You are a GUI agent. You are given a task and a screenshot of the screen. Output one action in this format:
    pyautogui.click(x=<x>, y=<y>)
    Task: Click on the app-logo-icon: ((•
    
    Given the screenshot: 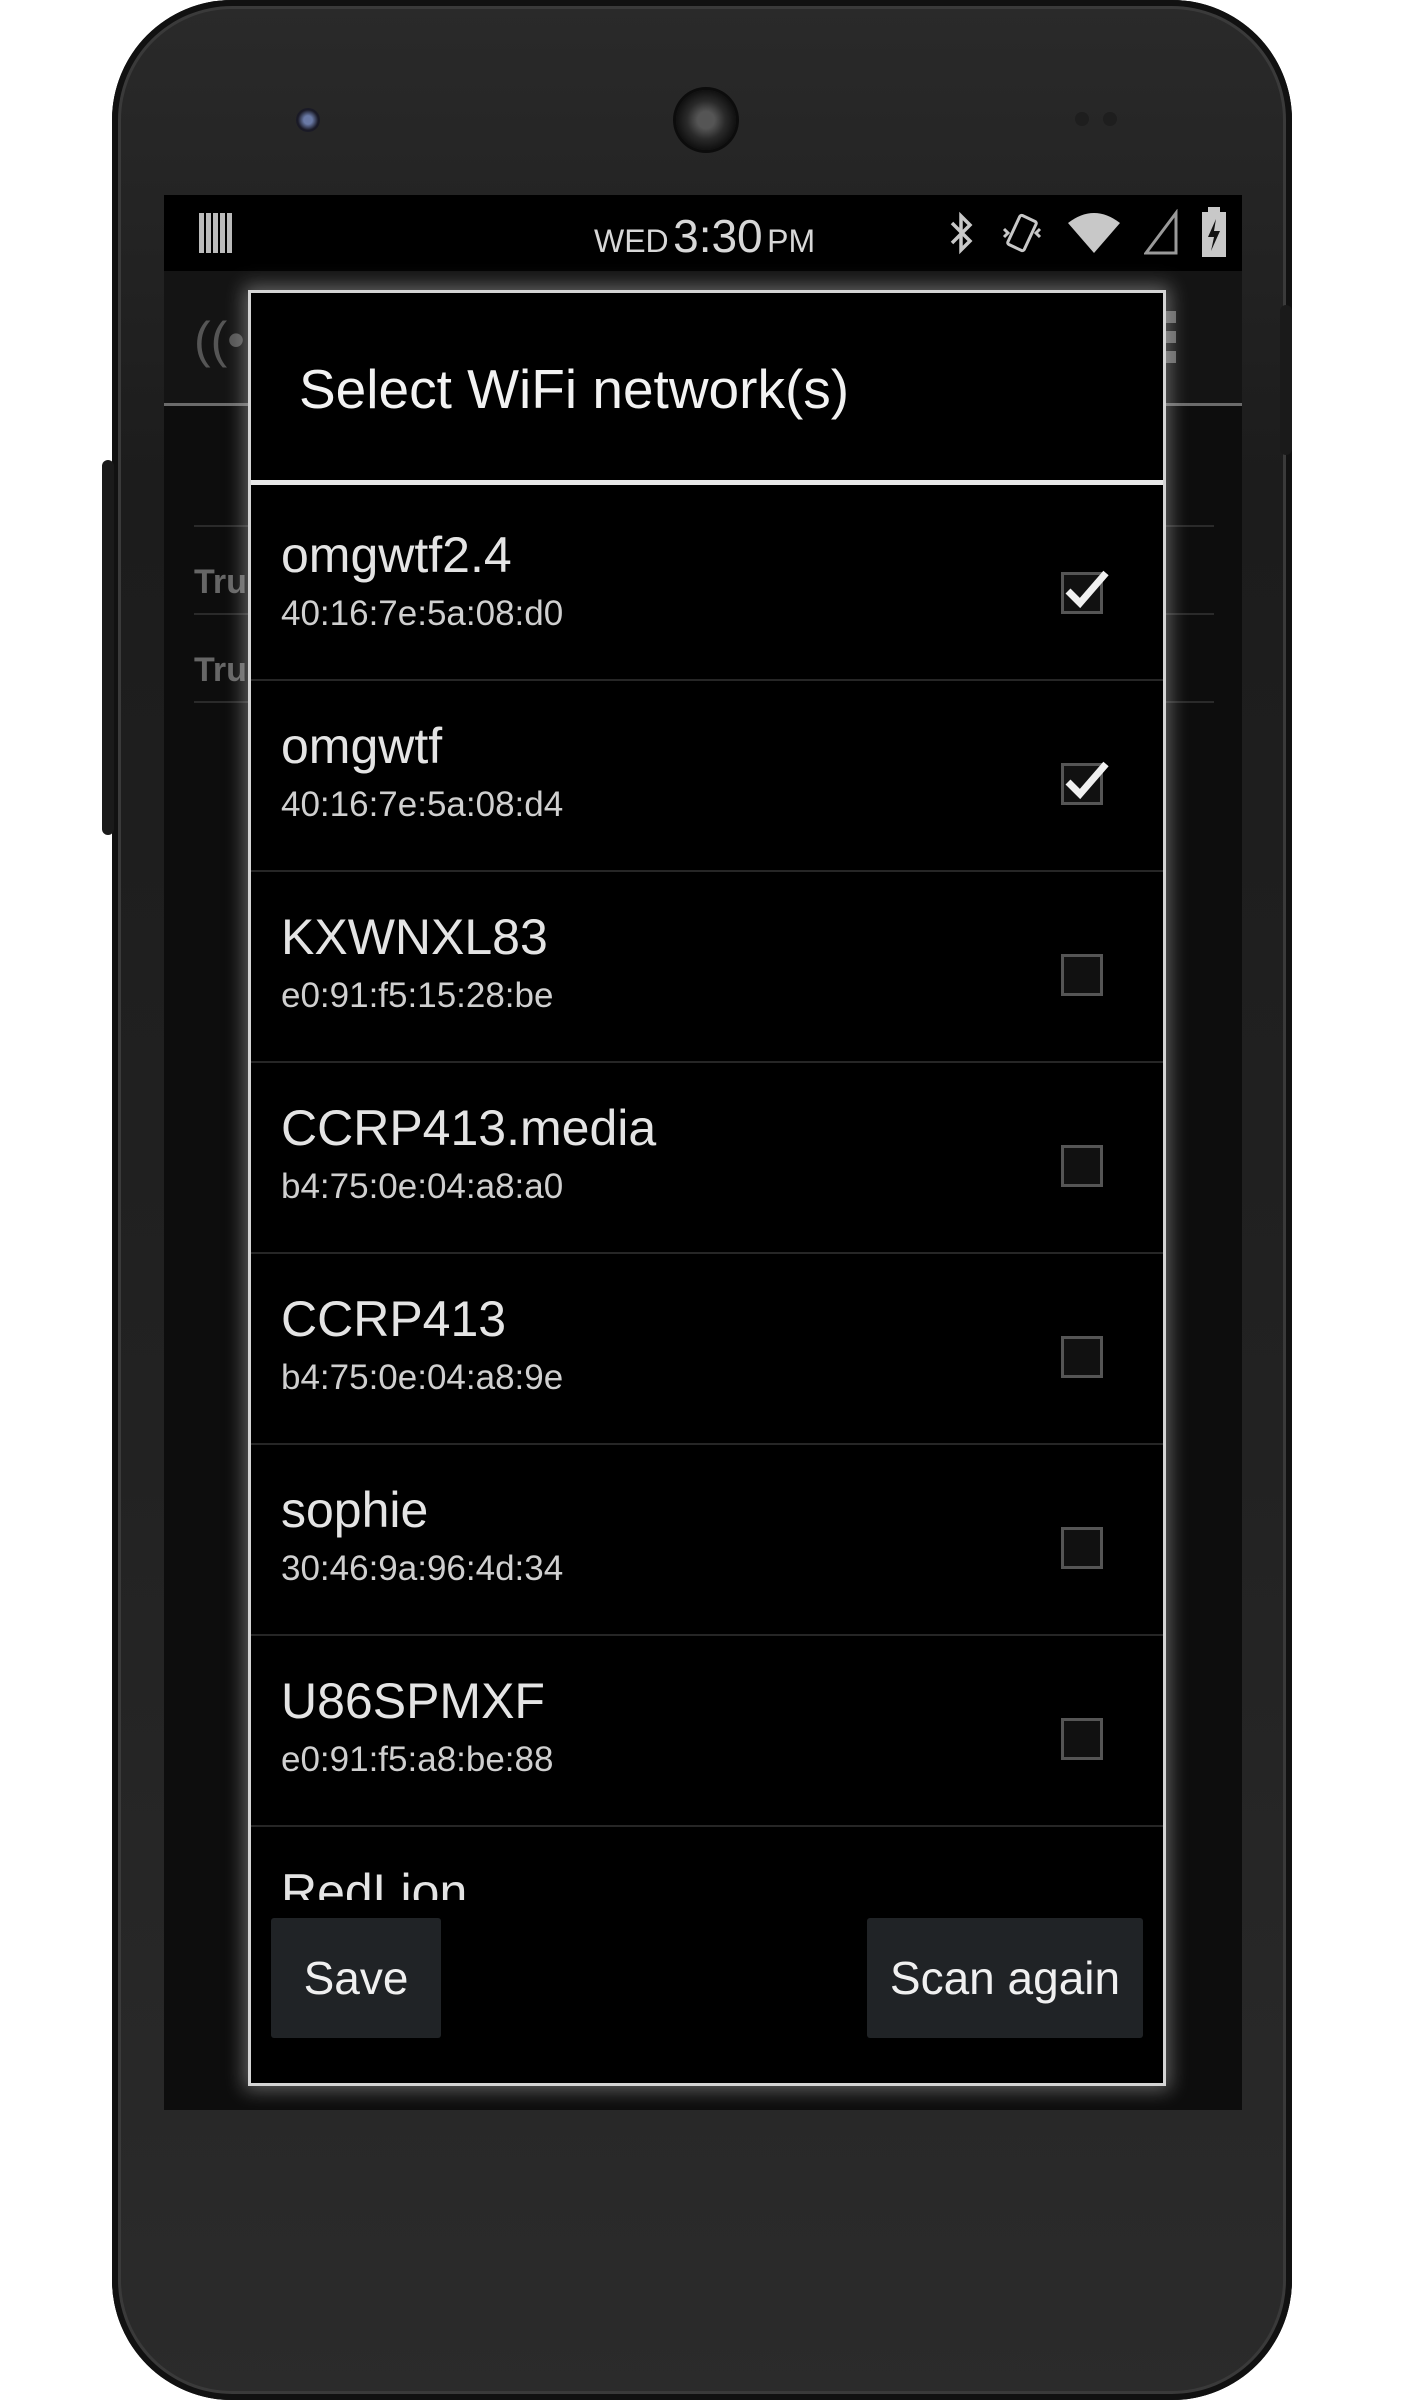 What is the action you would take?
    pyautogui.click(x=219, y=340)
    